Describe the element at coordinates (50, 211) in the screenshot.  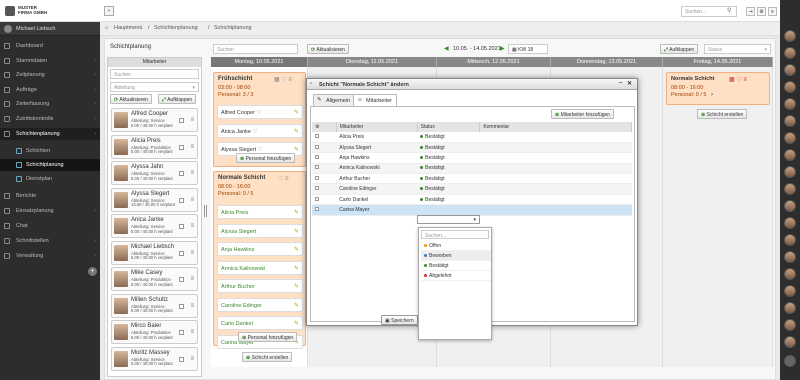
I see `sidebar-item-einsatzplanung: Einsatzplanung ›` at that location.